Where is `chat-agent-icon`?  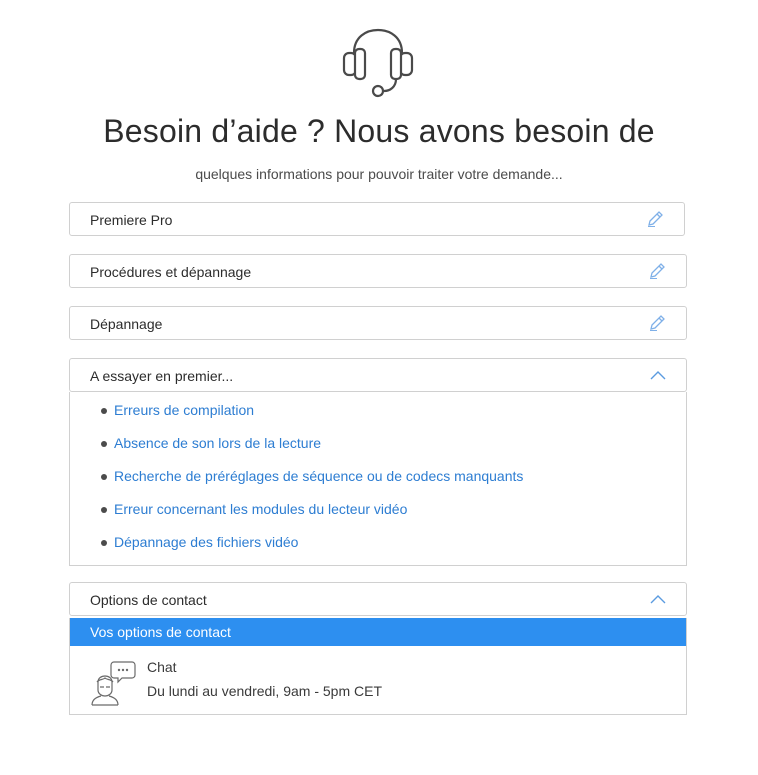
chat-agent-icon is located at coordinates (113, 683).